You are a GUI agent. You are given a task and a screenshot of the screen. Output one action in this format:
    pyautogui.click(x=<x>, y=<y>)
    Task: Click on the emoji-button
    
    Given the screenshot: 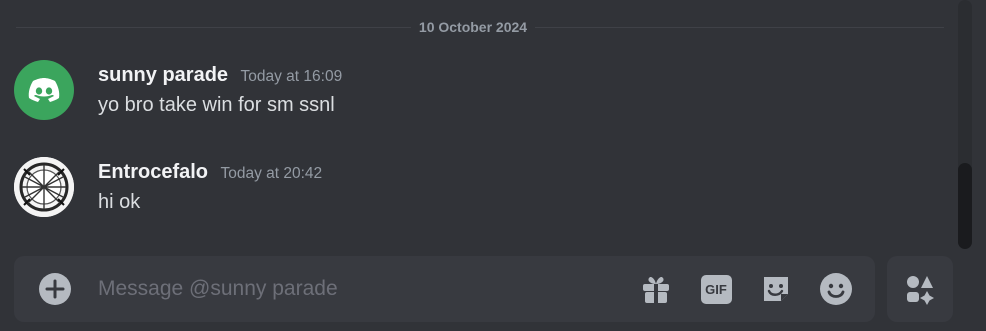 What is the action you would take?
    pyautogui.click(x=836, y=289)
    